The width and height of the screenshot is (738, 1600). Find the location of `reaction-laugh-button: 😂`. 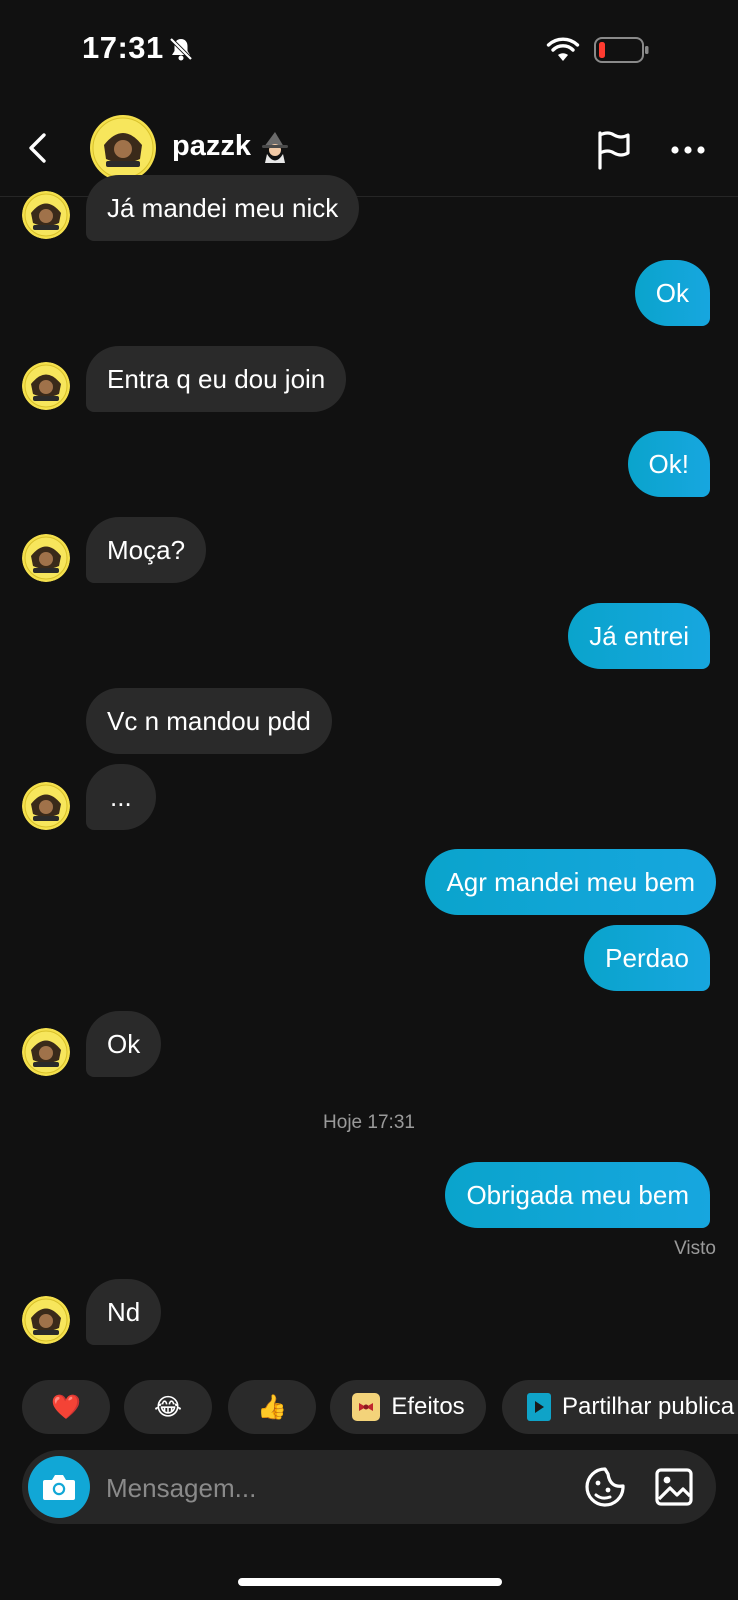

reaction-laugh-button: 😂 is located at coordinates (168, 1407).